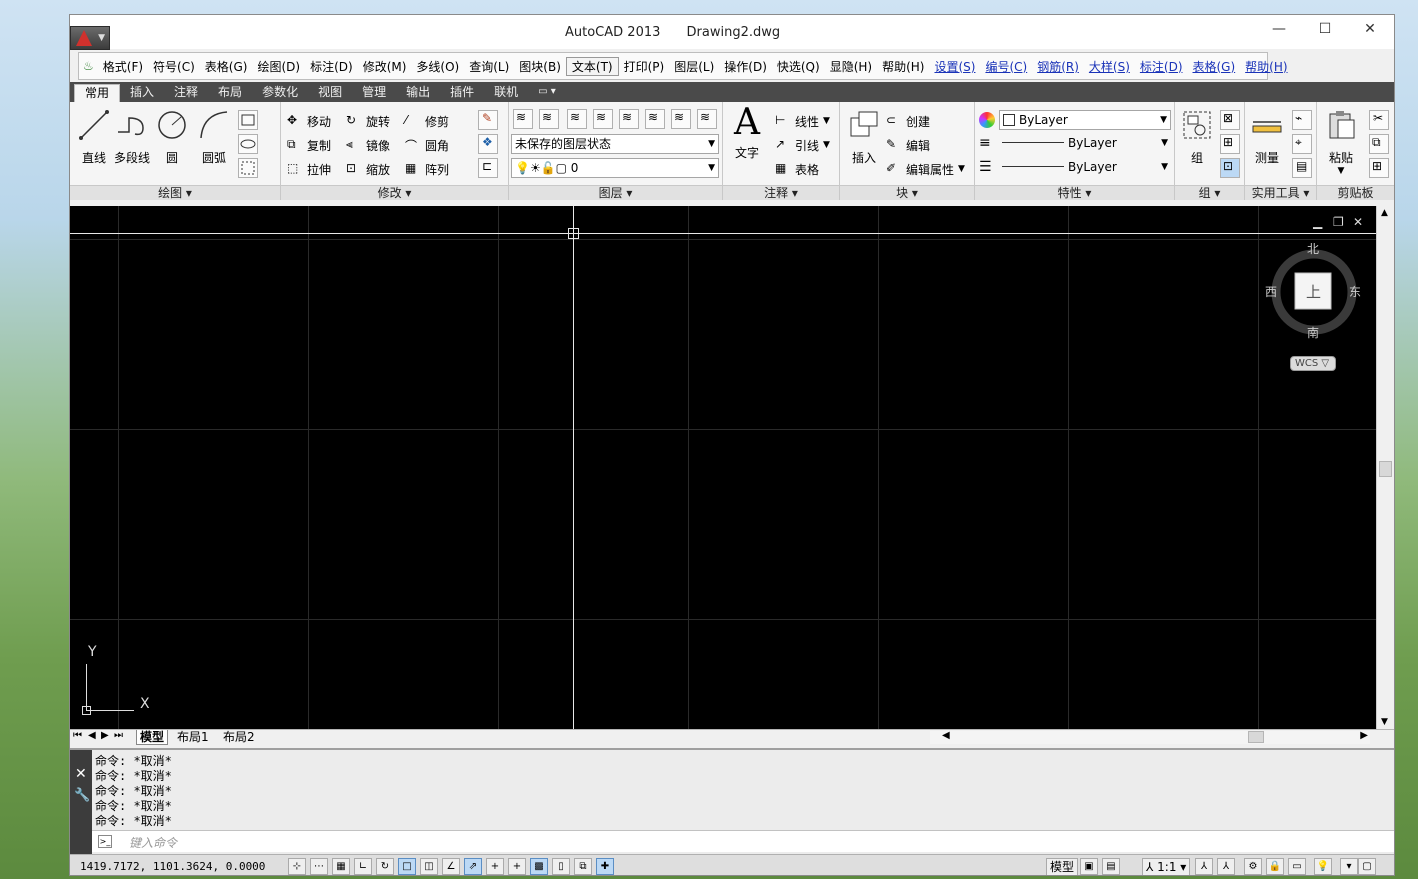 The image size is (1418, 879). Describe the element at coordinates (248, 168) in the screenshot. I see `hatch-tool` at that location.